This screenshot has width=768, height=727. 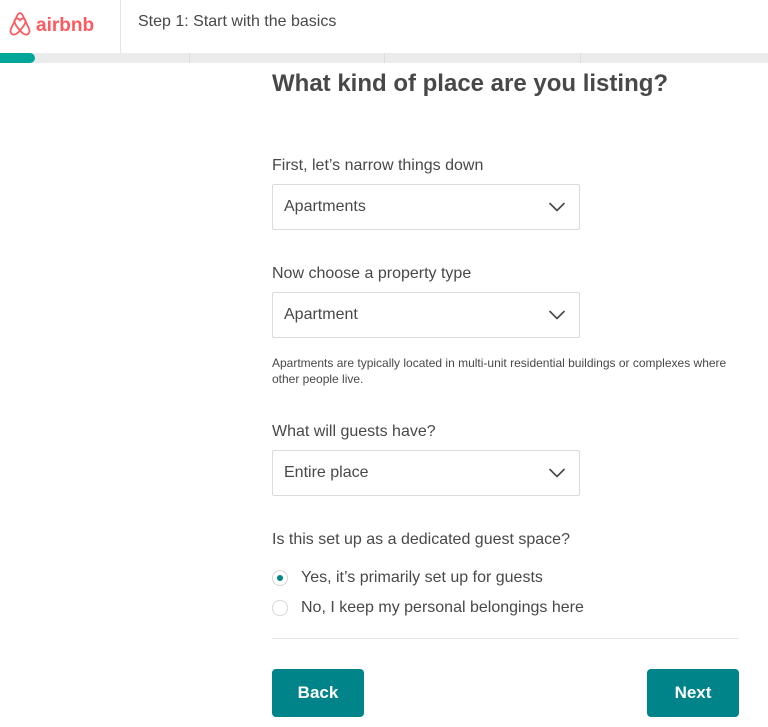 What do you see at coordinates (17, 58) in the screenshot?
I see `progress-fill` at bounding box center [17, 58].